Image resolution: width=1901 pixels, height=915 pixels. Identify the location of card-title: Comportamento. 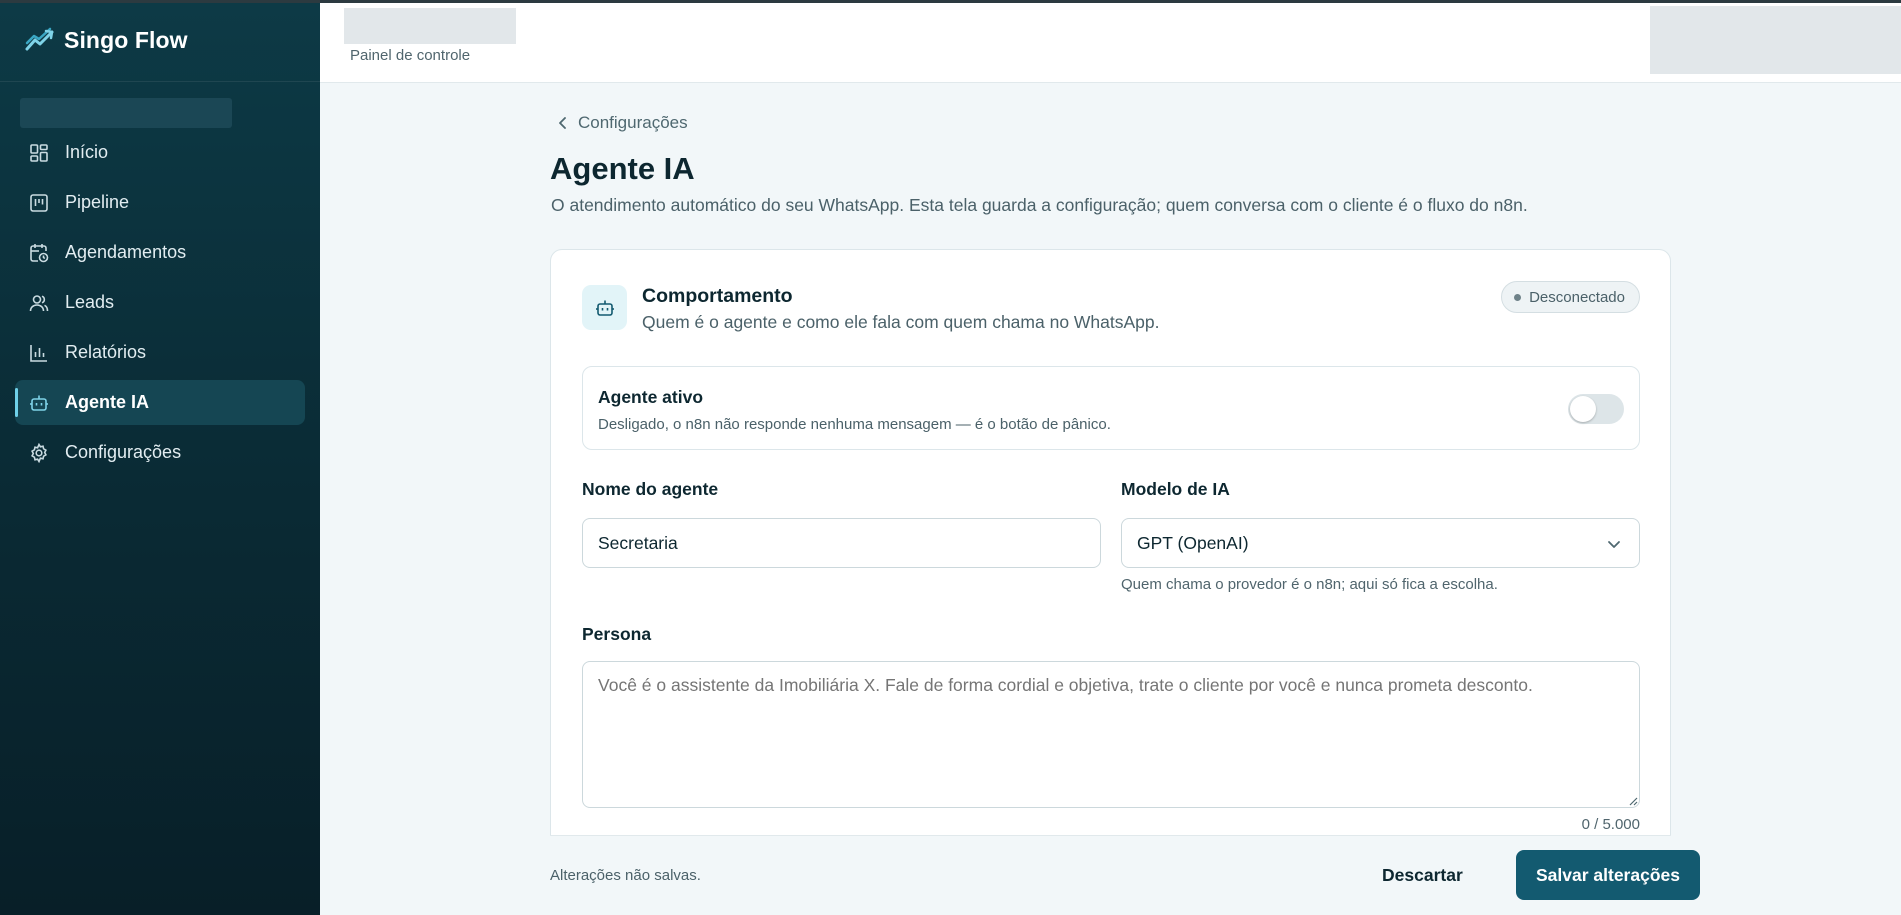
(717, 296).